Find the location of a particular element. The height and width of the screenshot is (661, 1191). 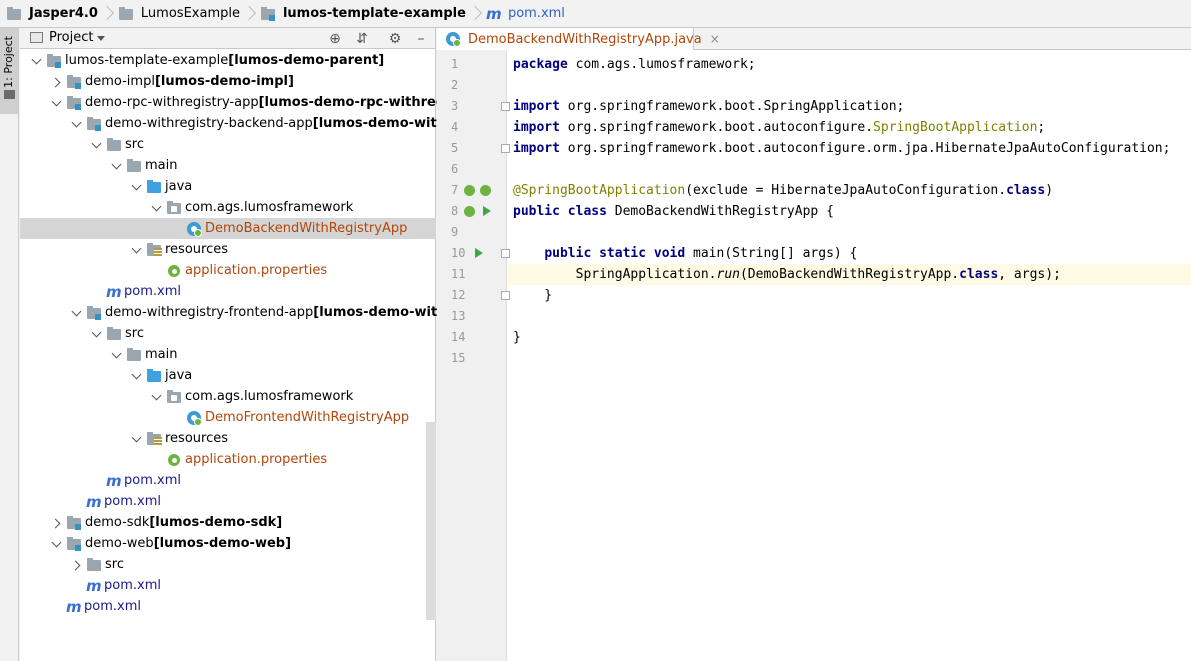

hide-panel-icon: – is located at coordinates (421, 39).